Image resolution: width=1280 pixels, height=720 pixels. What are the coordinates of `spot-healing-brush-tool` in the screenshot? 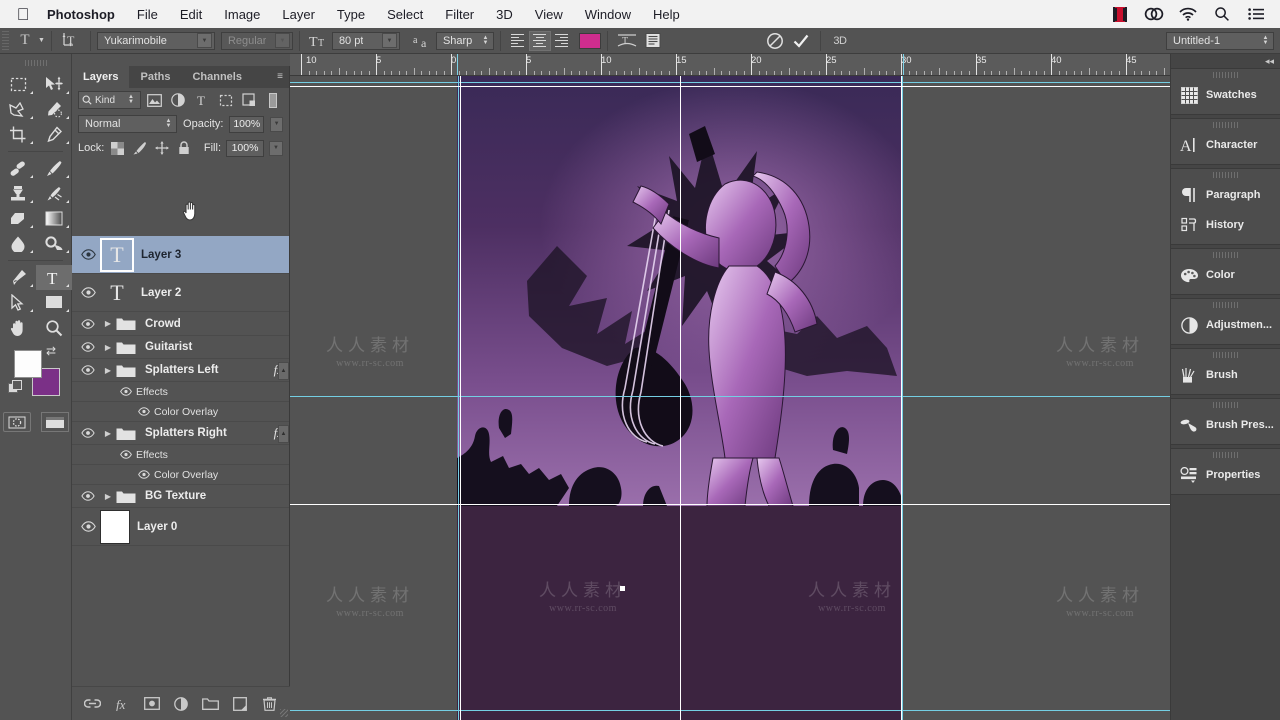 It's located at (18, 168).